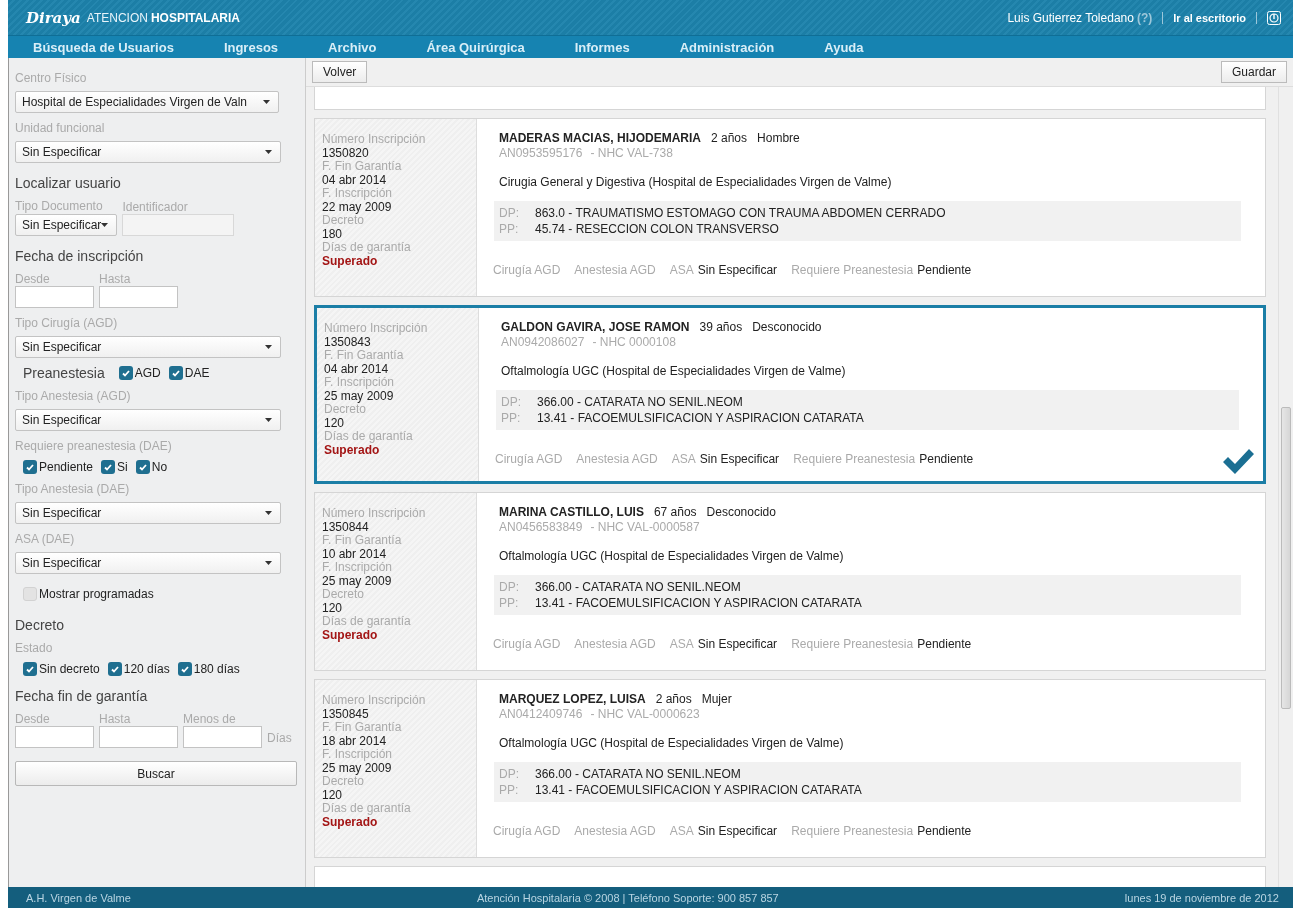 This screenshot has width=1293, height=908. I want to click on patient-age: 67 años, so click(675, 512).